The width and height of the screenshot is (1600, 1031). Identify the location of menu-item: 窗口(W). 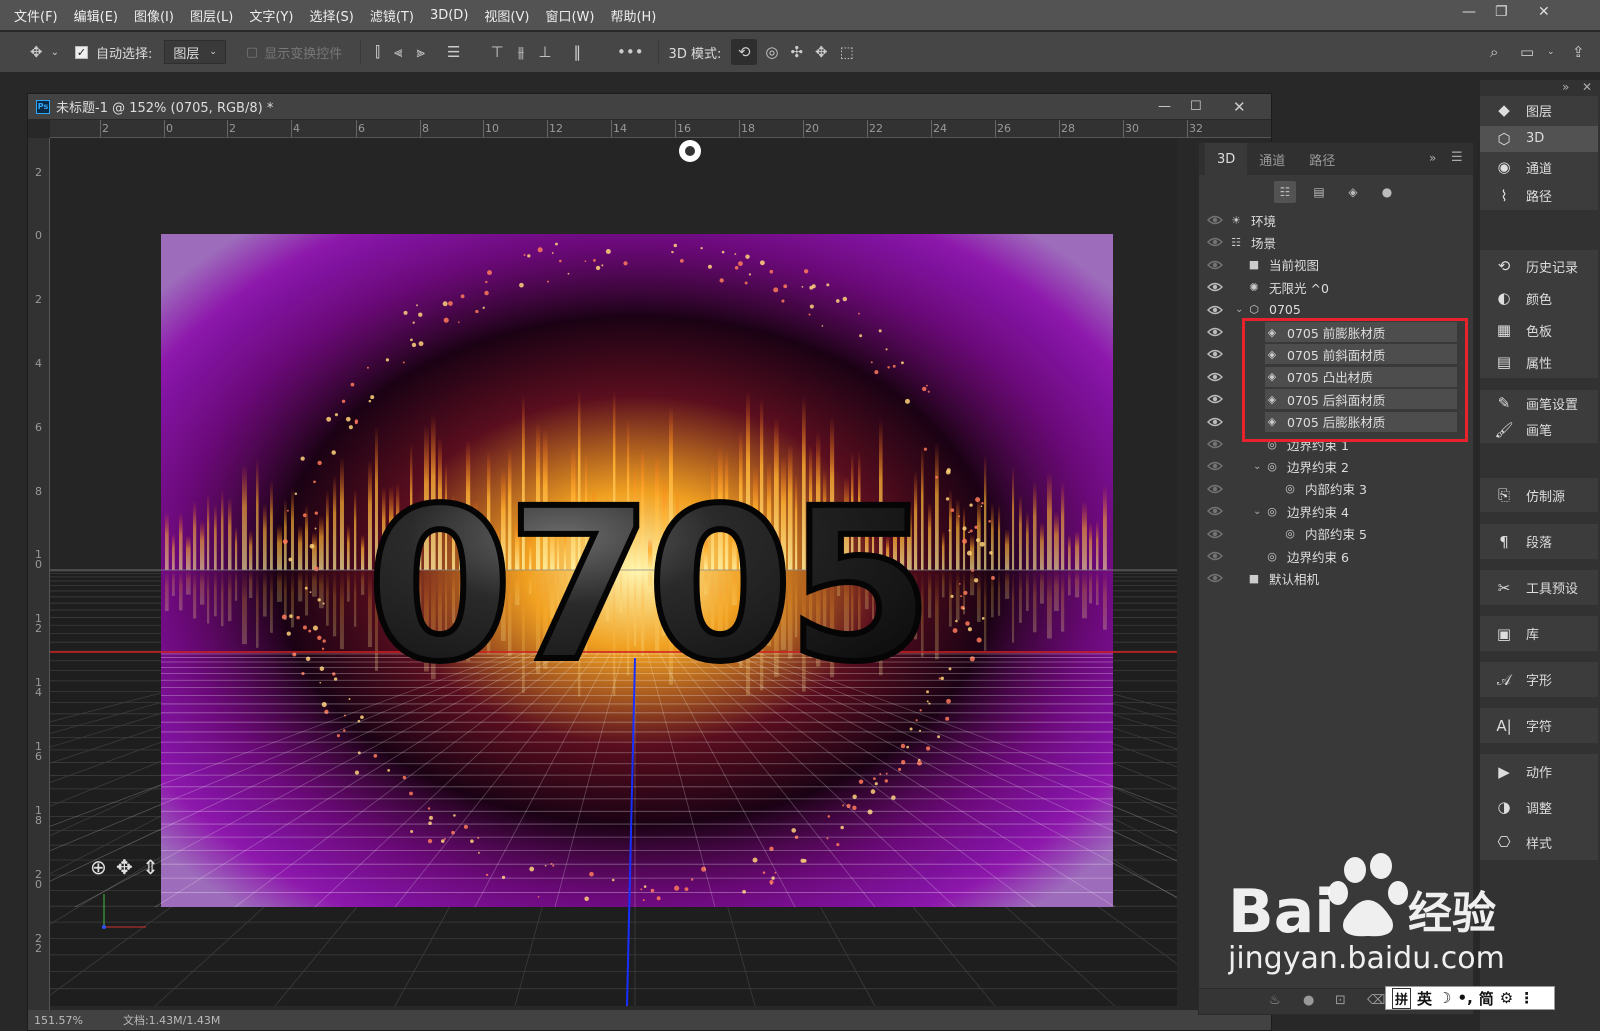
(569, 15).